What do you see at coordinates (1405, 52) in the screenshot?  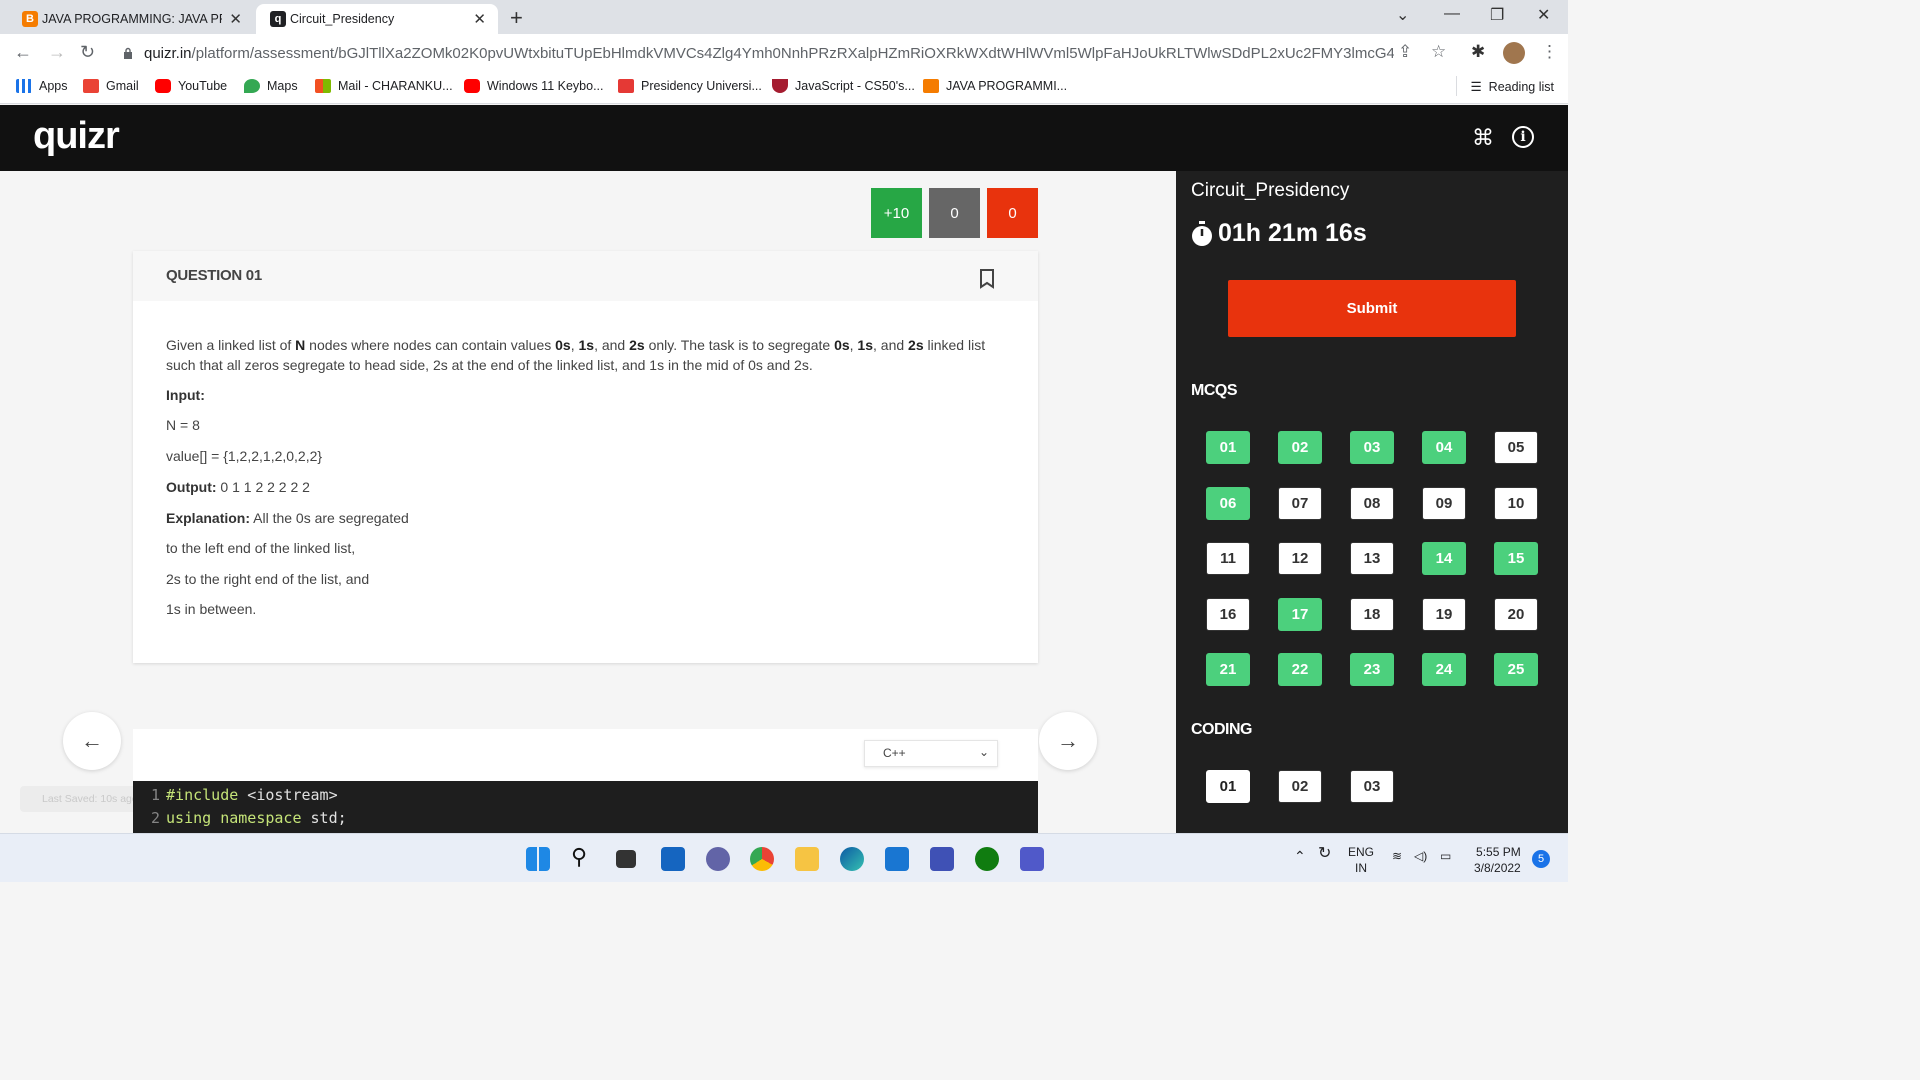 I see `share-icon: ⇪` at bounding box center [1405, 52].